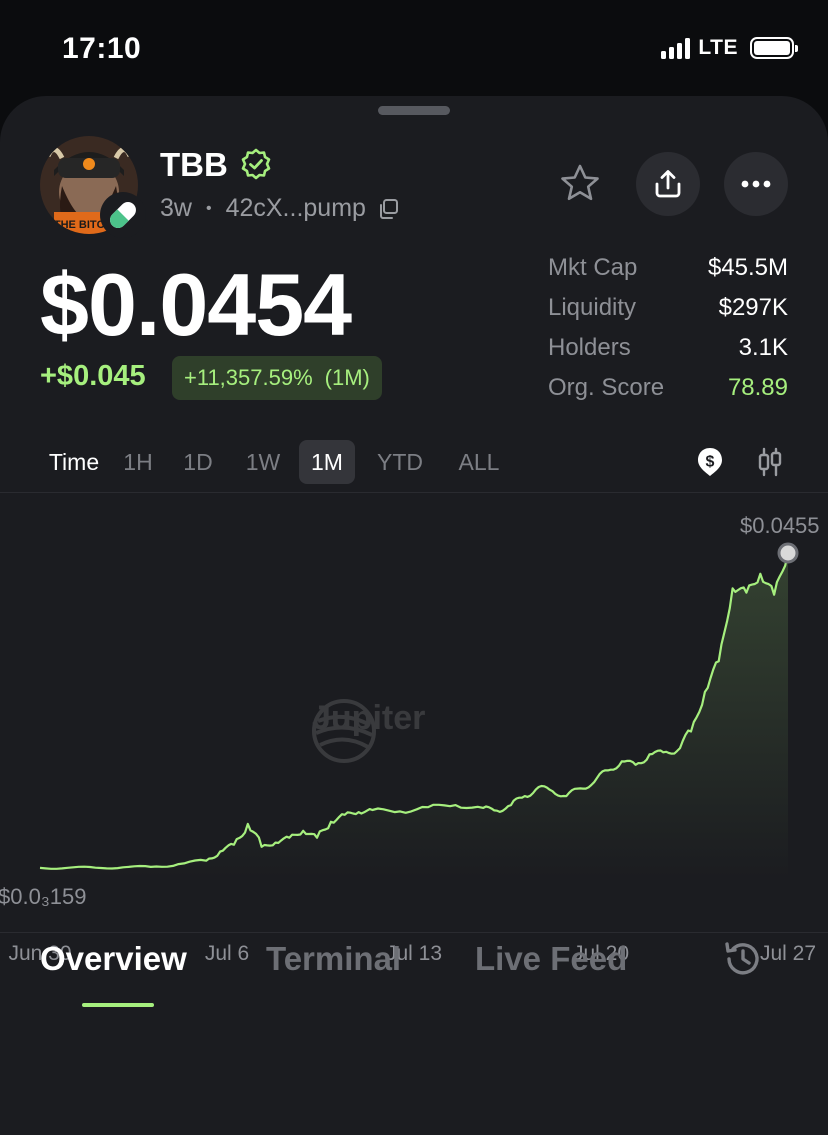  I want to click on change-percent-value: +11,357.59%, so click(248, 377).